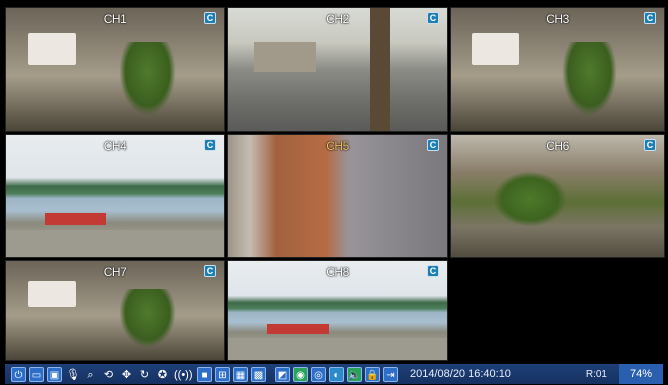 The width and height of the screenshot is (668, 385). Describe the element at coordinates (460, 374) in the screenshot. I see `datetime: 2014/08/20 16:40:10` at that location.